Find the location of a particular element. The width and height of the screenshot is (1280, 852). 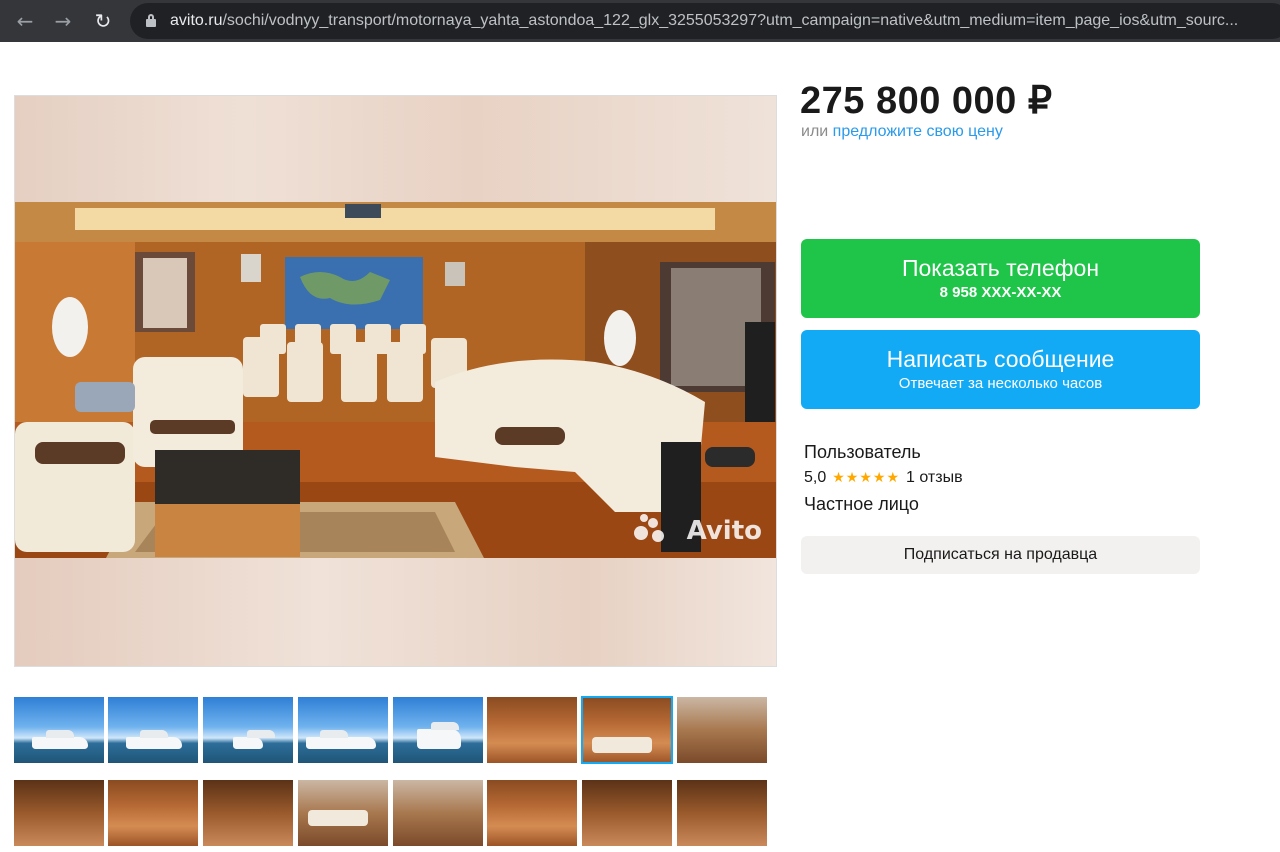

back-arrow-icon: ← is located at coordinates (25, 21).